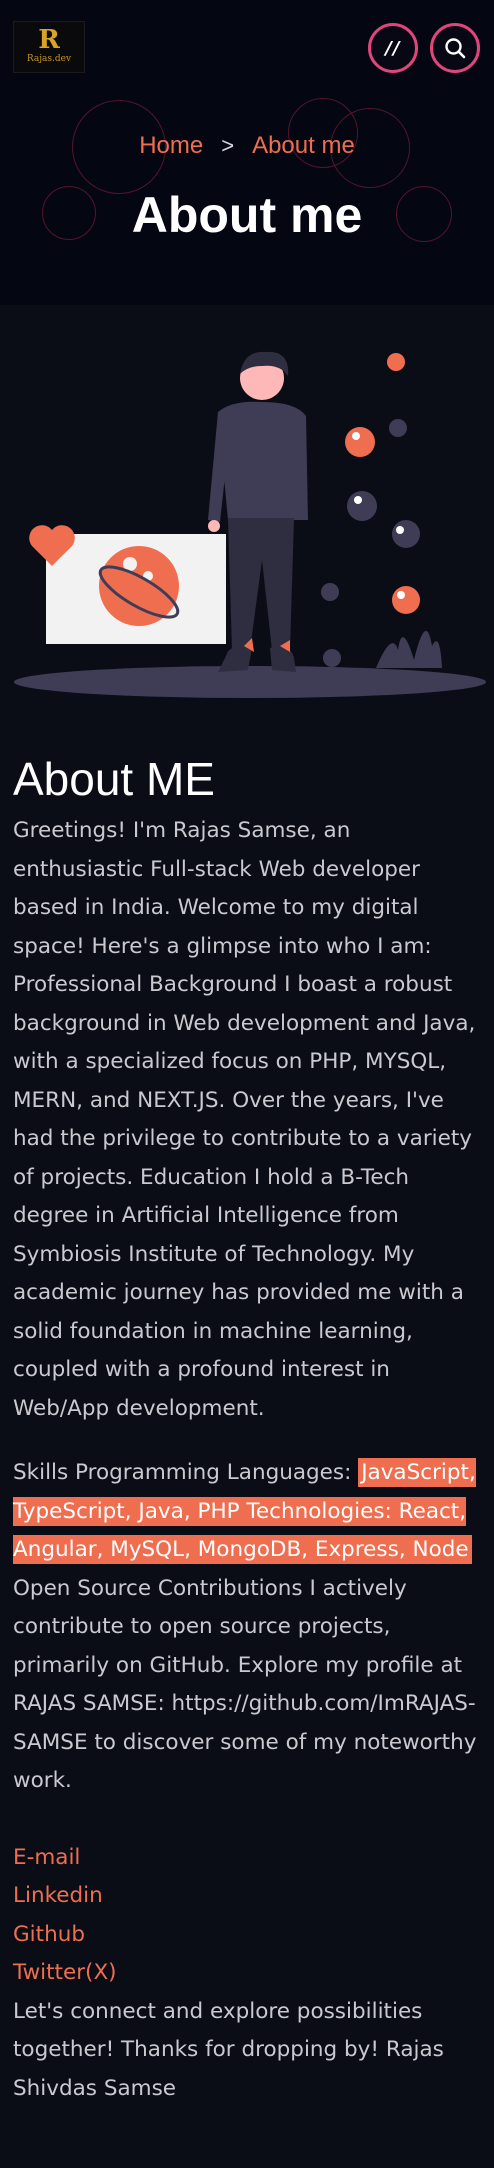 This screenshot has width=494, height=2168. I want to click on menu-button: //, so click(393, 48).